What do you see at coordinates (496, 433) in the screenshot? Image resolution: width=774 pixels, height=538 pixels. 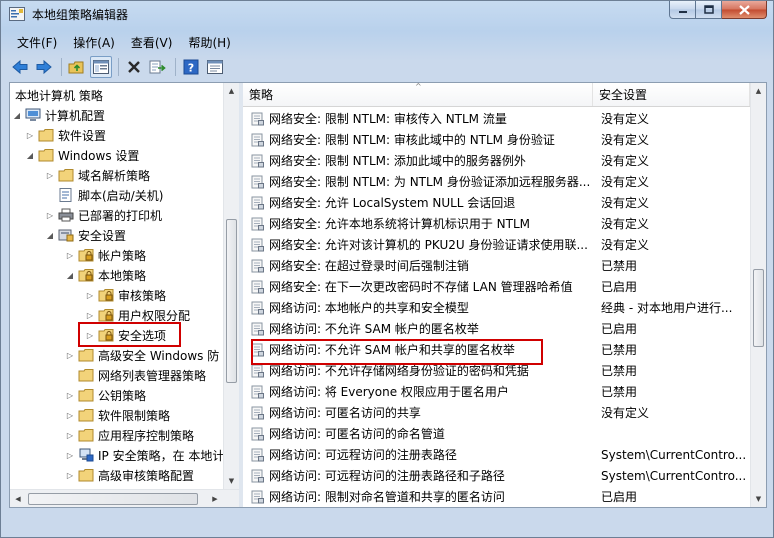 I see `table-row: 网络访问: 可匿名访问的命名管道` at bounding box center [496, 433].